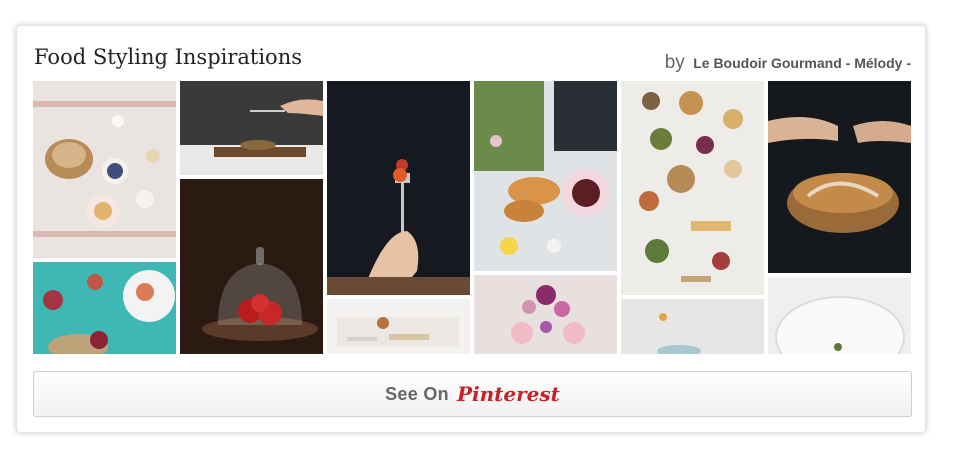 The height and width of the screenshot is (450, 953). What do you see at coordinates (251, 128) in the screenshot?
I see `pin-hand-cutting-board` at bounding box center [251, 128].